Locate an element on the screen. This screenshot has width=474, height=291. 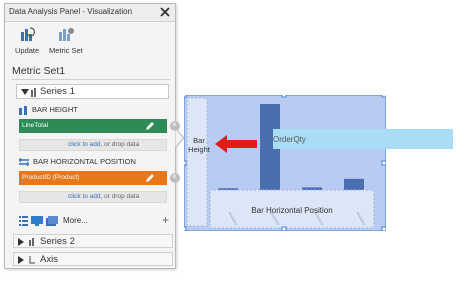
bar-hpos-field-chip: ProductID (Product) × is located at coordinates (99, 178).